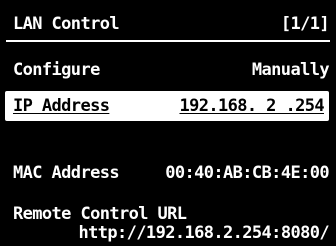 Image resolution: width=336 pixels, height=246 pixels. What do you see at coordinates (168, 41) in the screenshot?
I see `title-divider` at bounding box center [168, 41].